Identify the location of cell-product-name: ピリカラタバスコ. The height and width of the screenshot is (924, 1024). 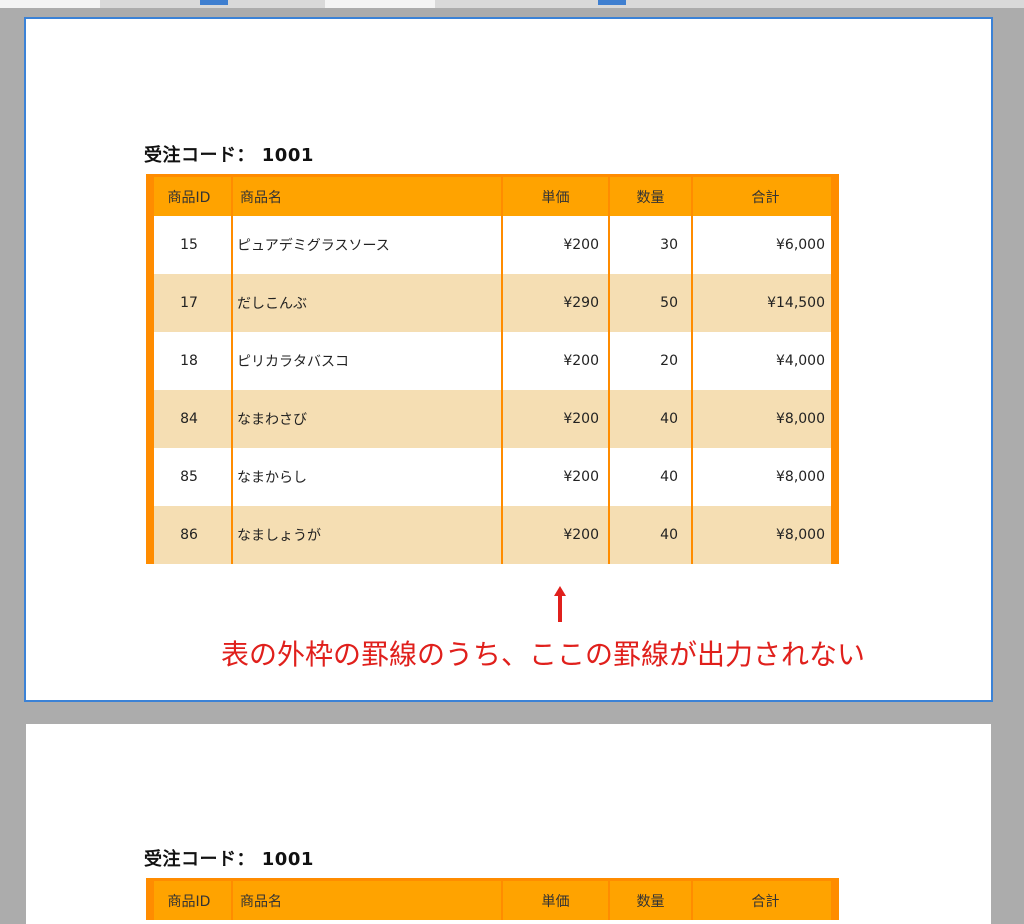
(293, 362).